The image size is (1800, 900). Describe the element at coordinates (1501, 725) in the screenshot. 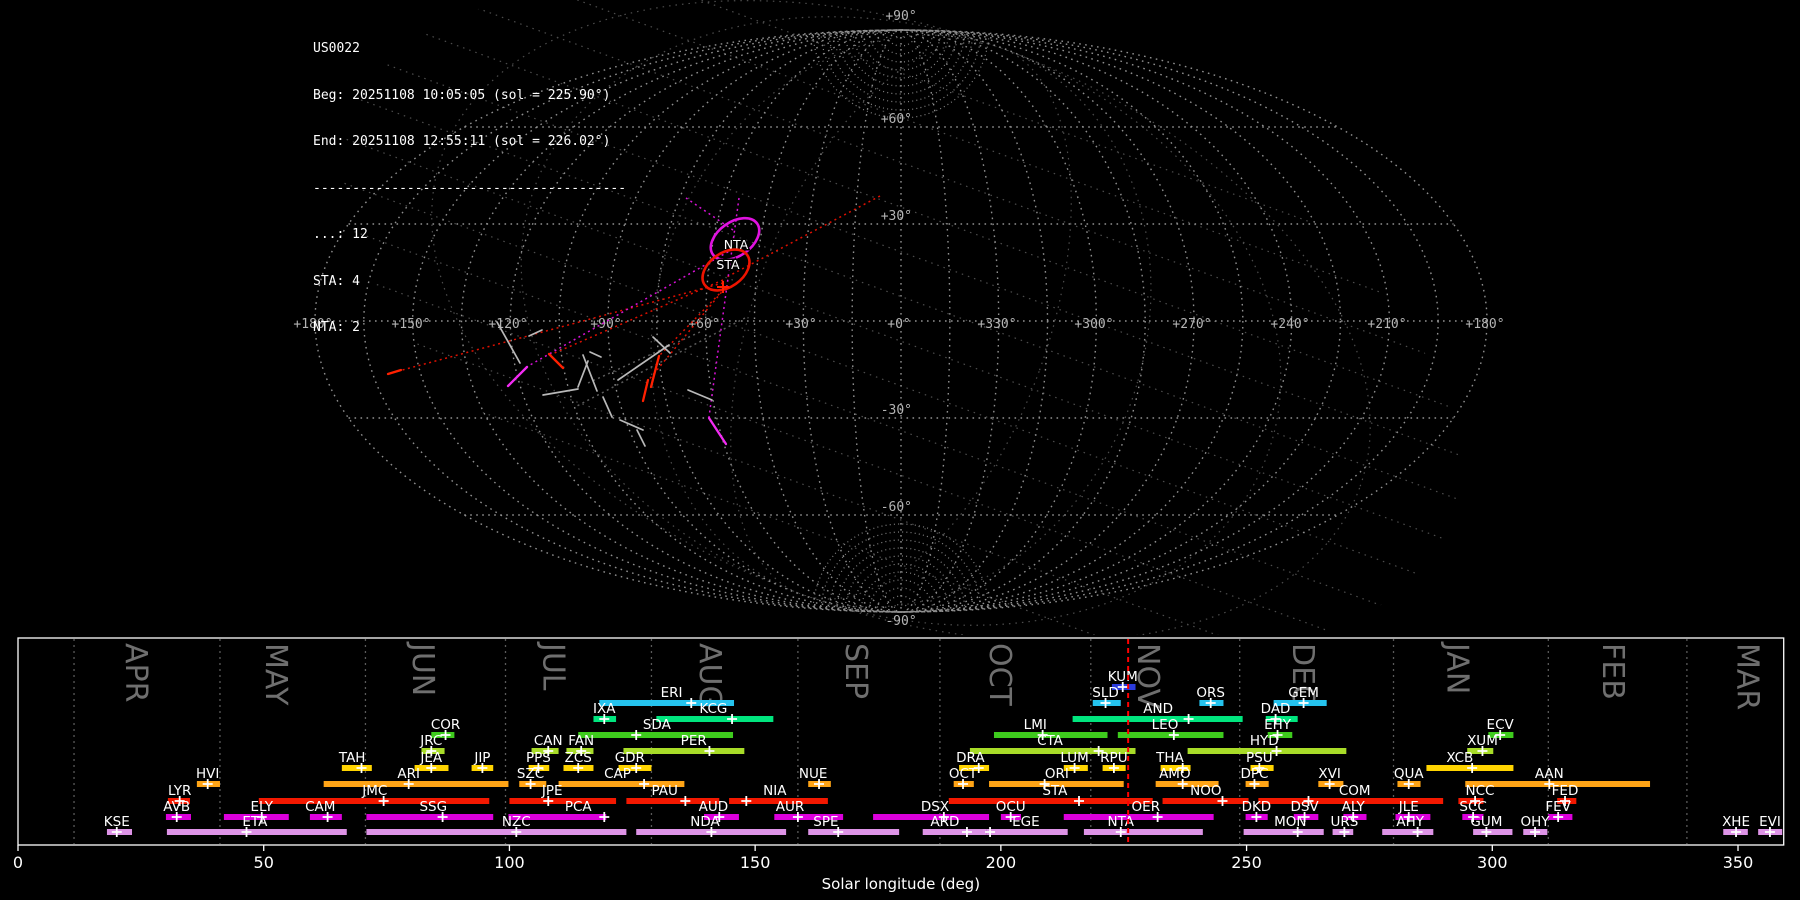

I see `shower-label-ECV: ECV` at that location.